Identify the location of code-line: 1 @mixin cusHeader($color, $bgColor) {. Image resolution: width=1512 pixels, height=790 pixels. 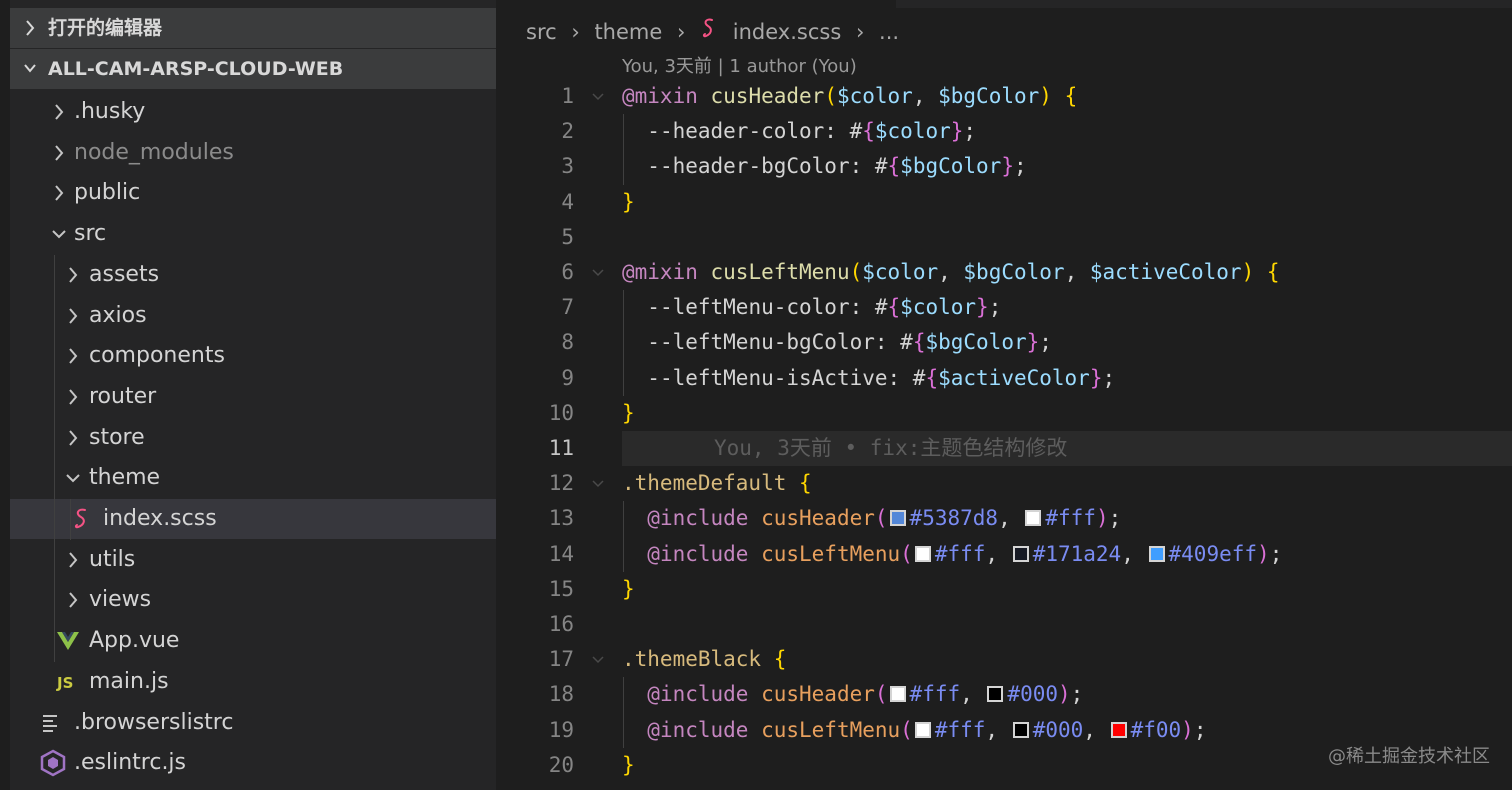
(1004, 96).